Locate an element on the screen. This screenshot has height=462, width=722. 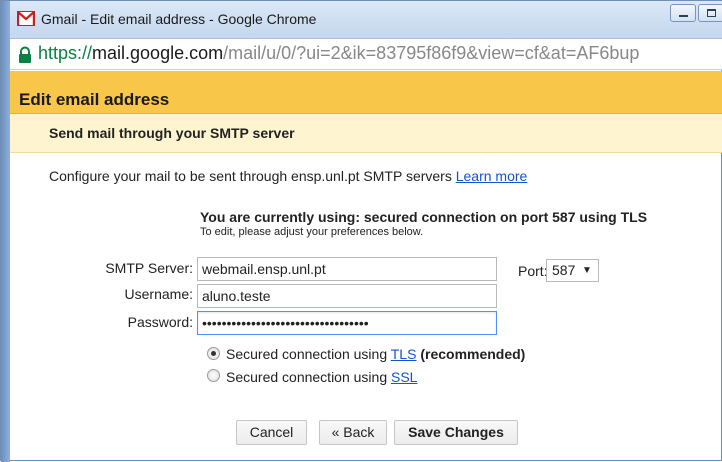
url-host: mail.google.com is located at coordinates (158, 53).